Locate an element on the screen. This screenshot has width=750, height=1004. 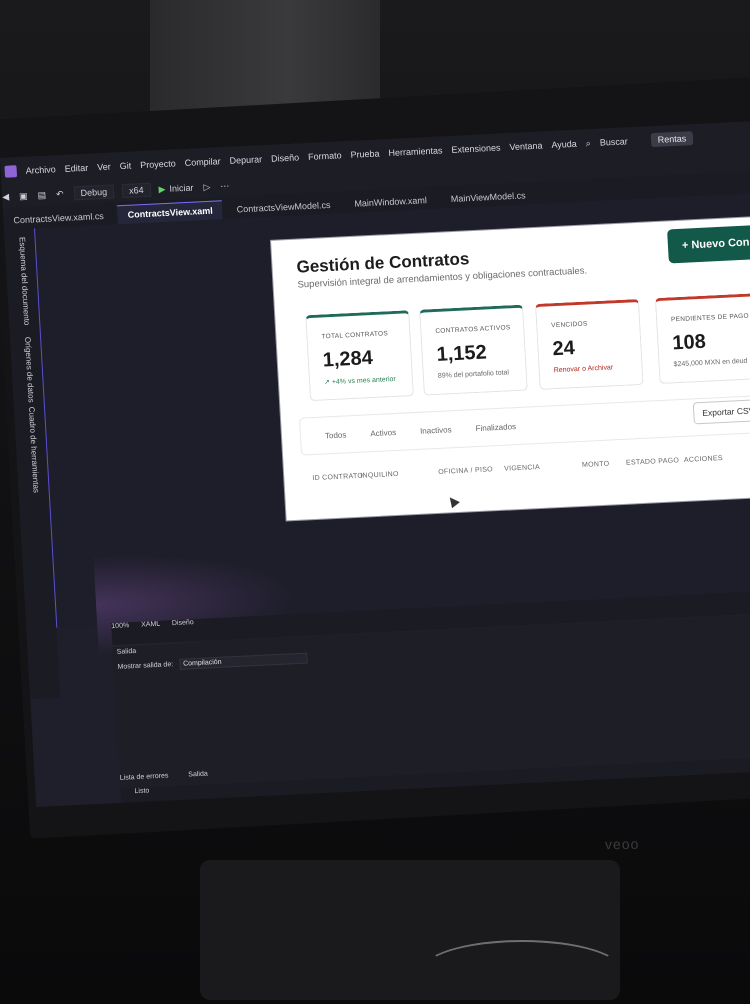
column-header: INQUILINO is located at coordinates (379, 475).